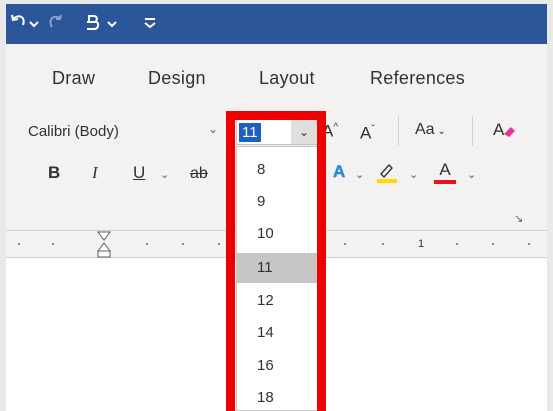  I want to click on text-effects-dropdown-icon: ⌄, so click(359, 175).